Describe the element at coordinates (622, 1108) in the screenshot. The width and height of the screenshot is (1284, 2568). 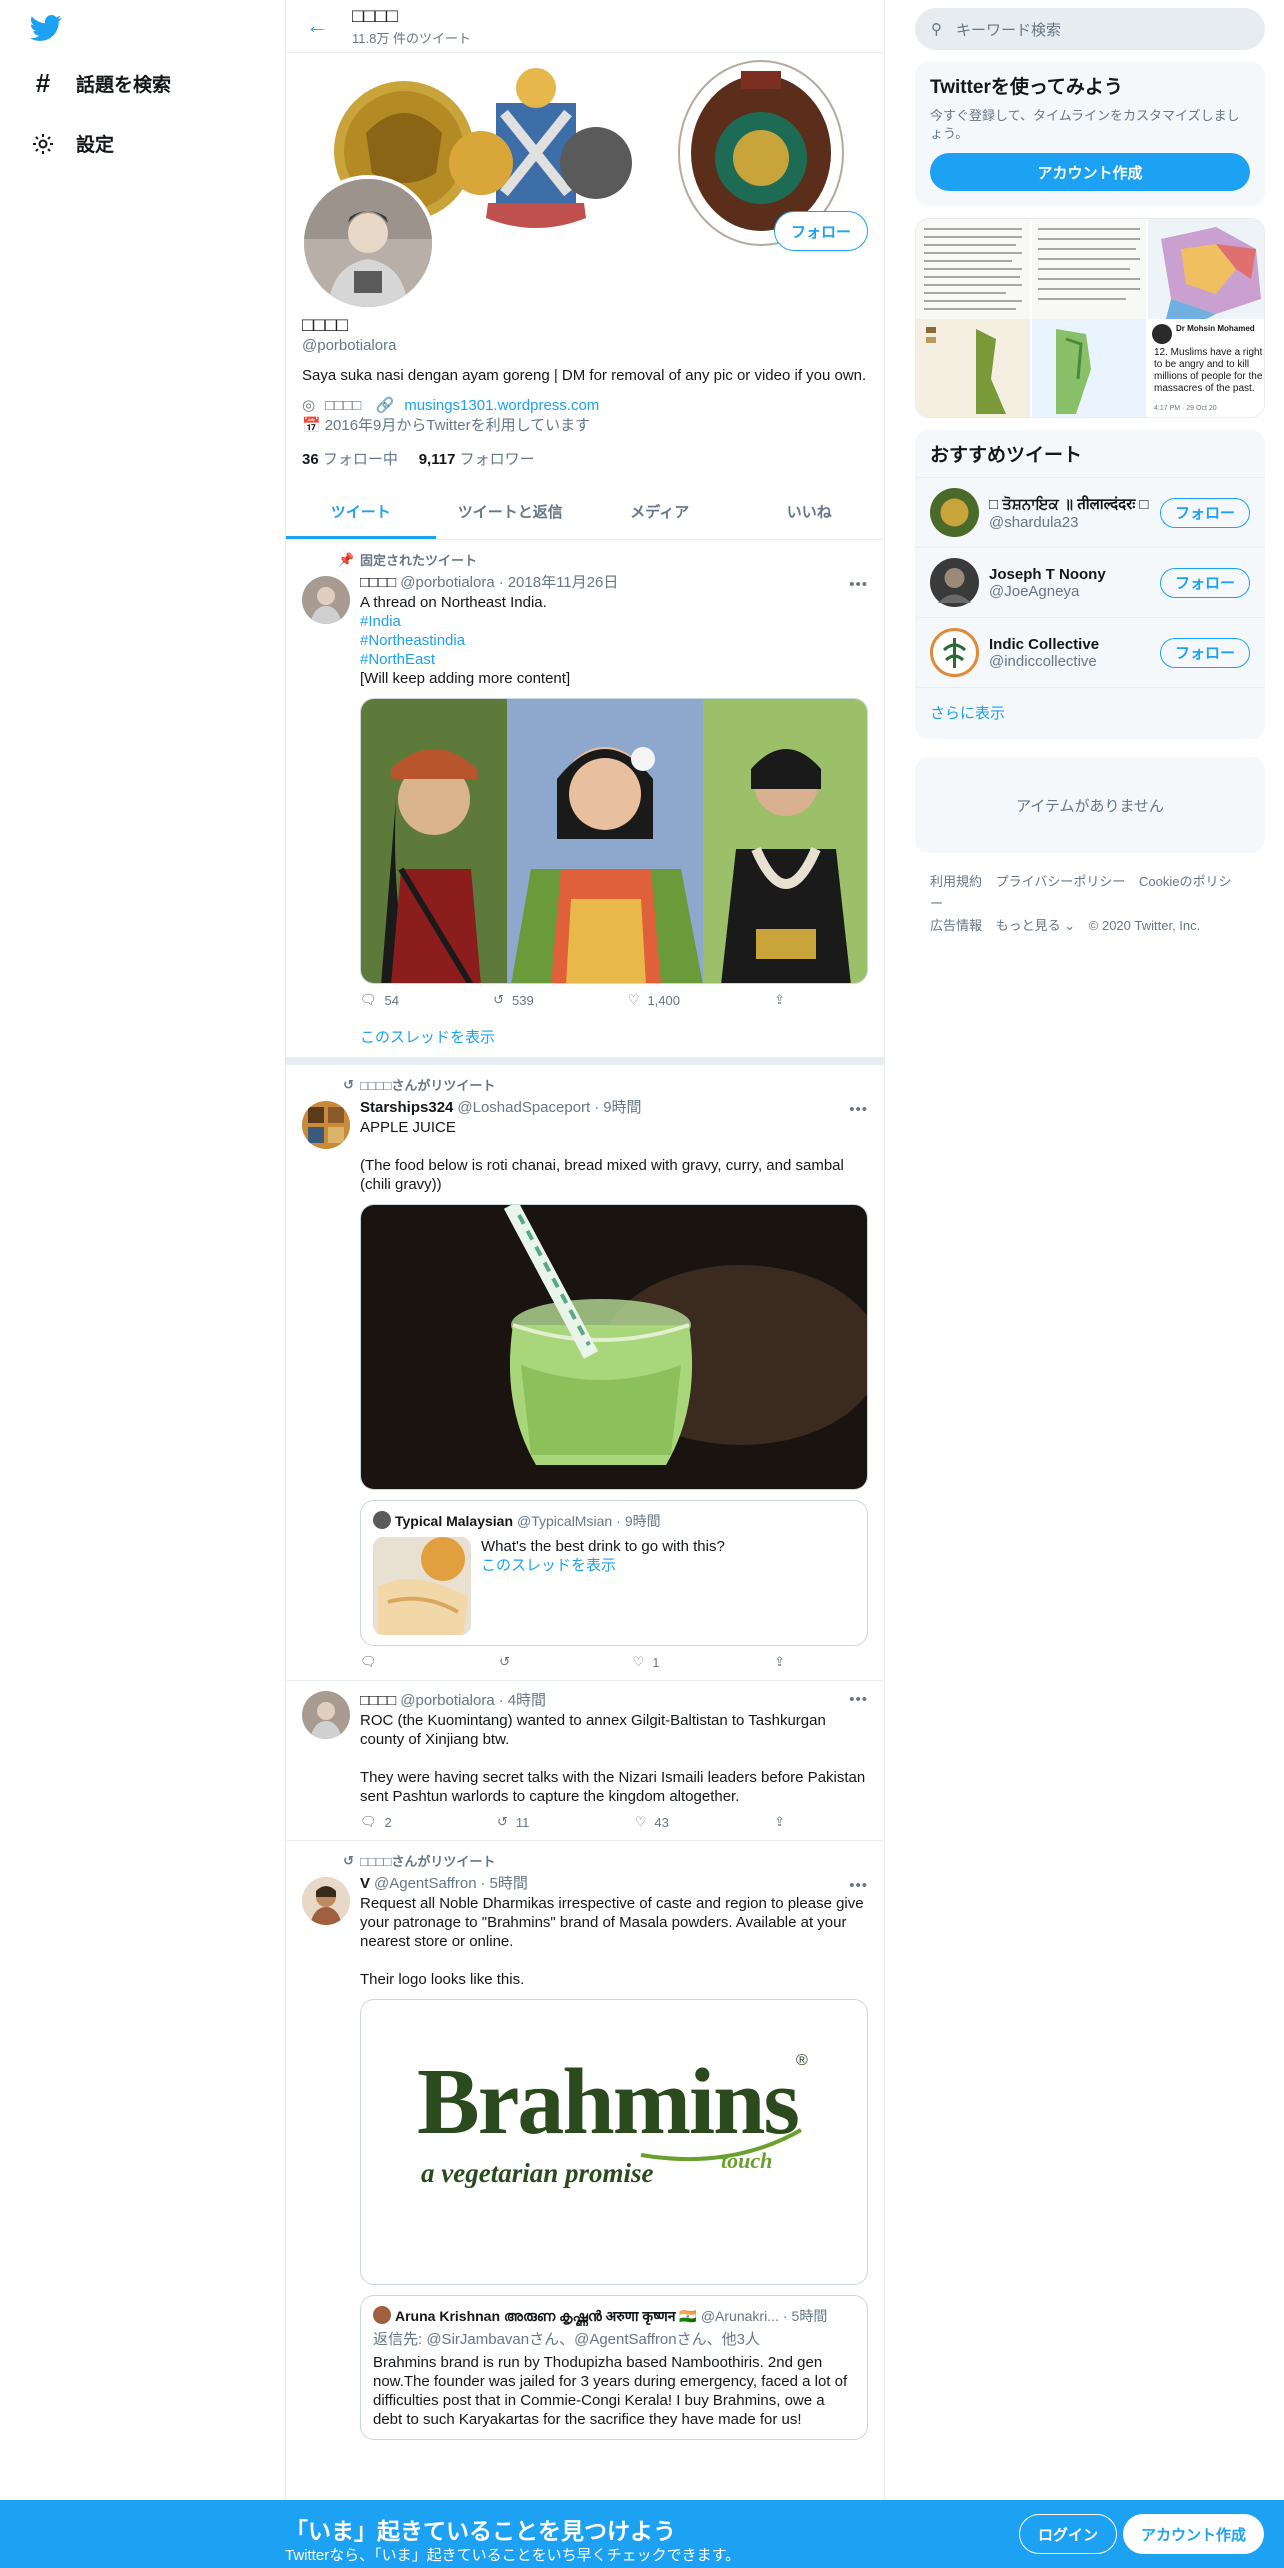
I see `tweet-time: 9時間` at that location.